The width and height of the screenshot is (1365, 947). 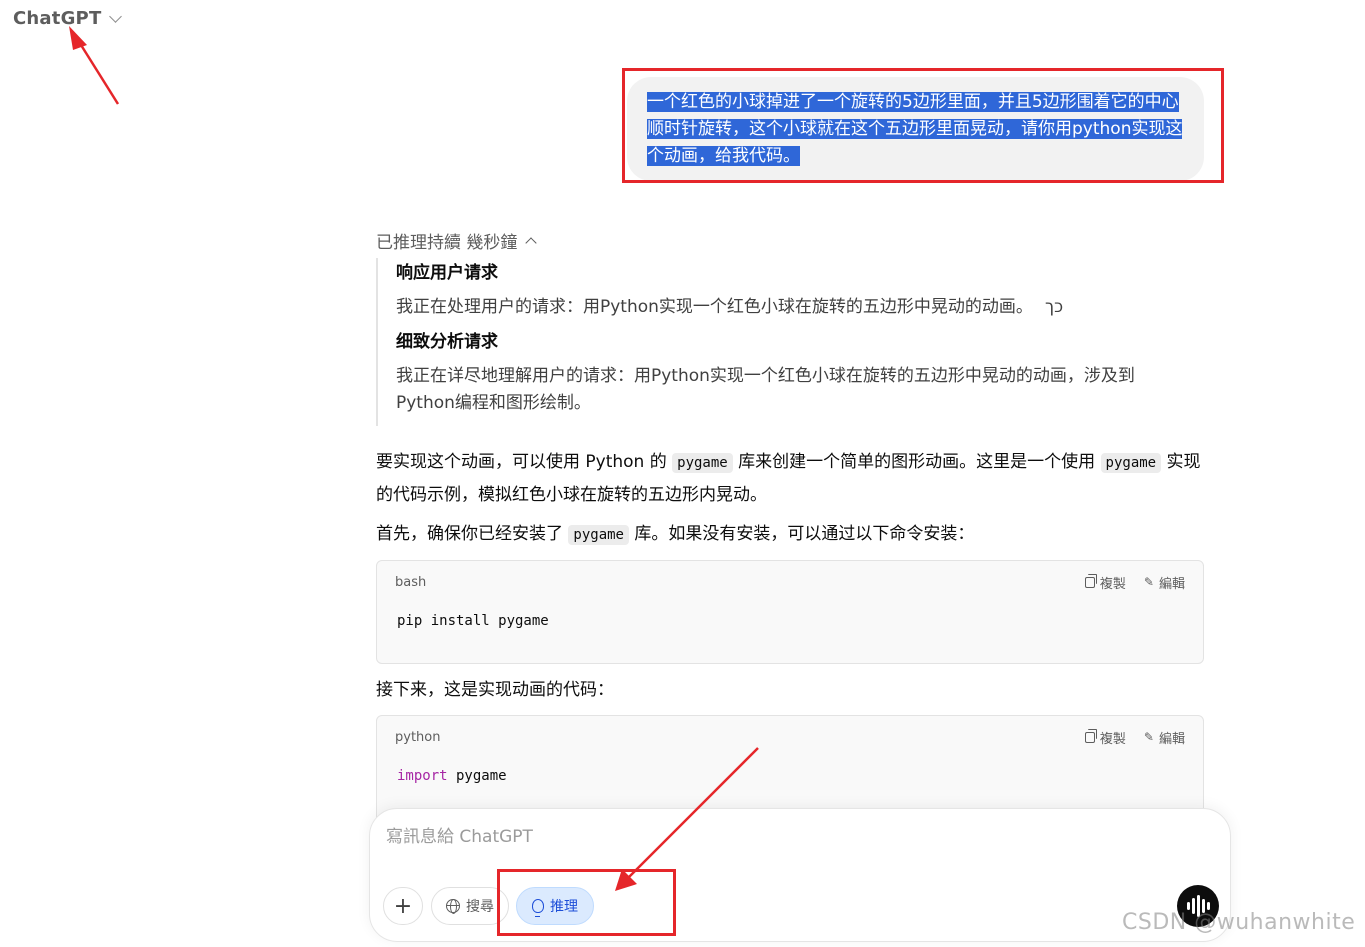 What do you see at coordinates (480, 907) in the screenshot?
I see `search-label: 搜尋` at bounding box center [480, 907].